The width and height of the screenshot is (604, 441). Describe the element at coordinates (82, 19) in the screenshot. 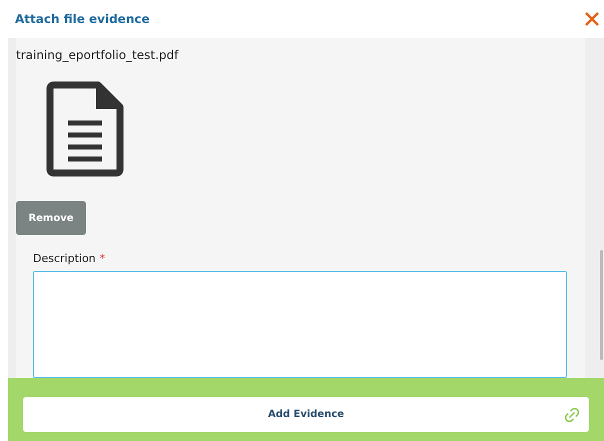

I see `dialog-title: Attach file evidence` at that location.